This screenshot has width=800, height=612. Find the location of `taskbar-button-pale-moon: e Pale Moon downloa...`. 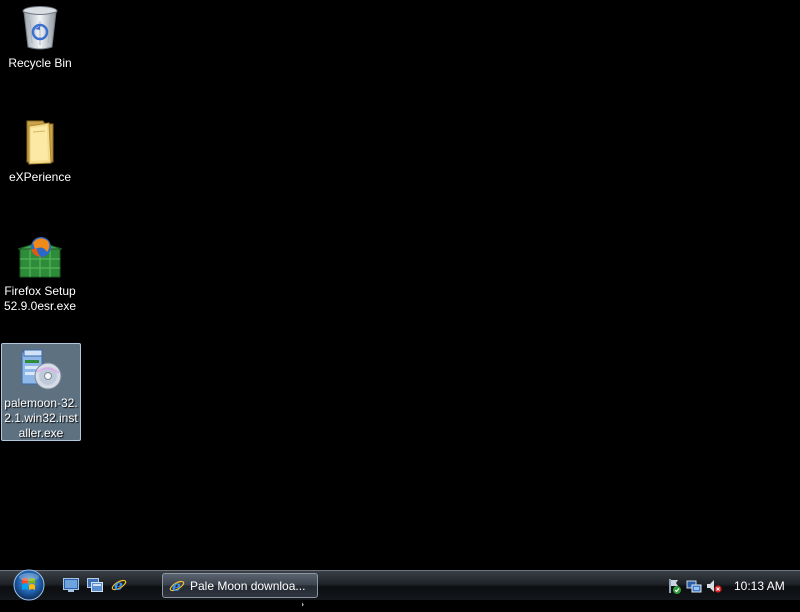

taskbar-button-pale-moon: e Pale Moon downloa... is located at coordinates (240, 585).